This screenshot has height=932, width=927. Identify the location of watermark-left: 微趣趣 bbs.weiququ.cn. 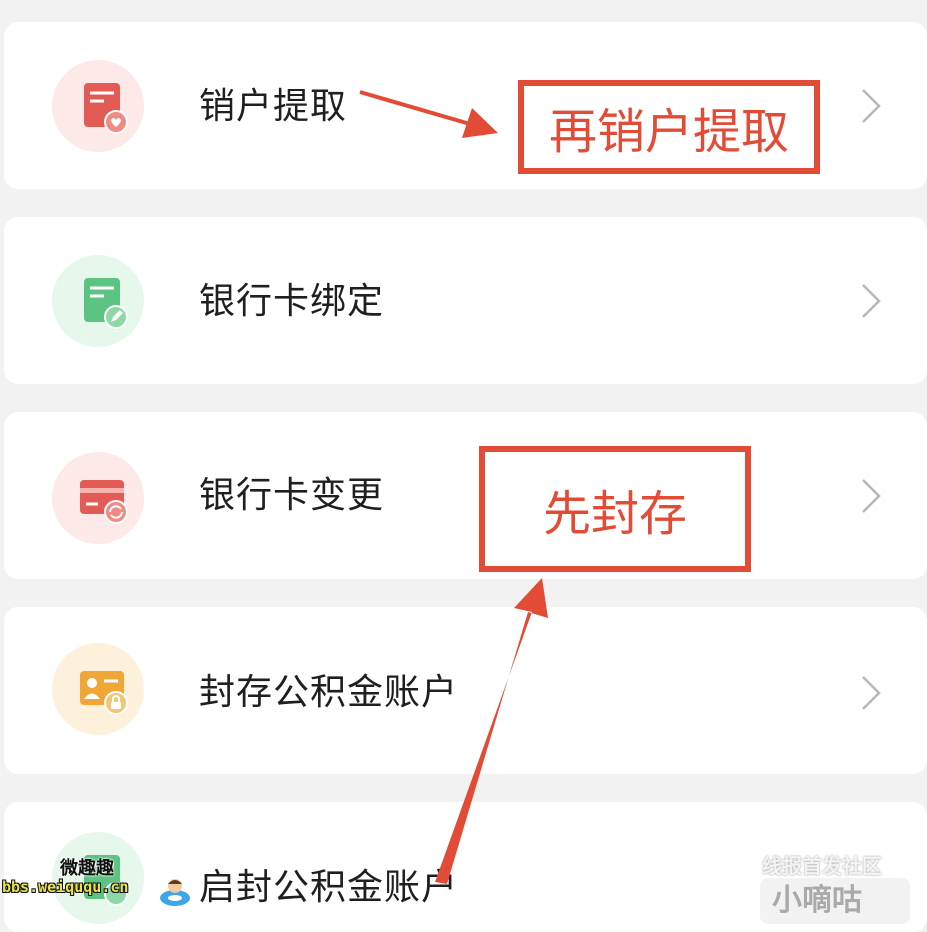
(100, 880).